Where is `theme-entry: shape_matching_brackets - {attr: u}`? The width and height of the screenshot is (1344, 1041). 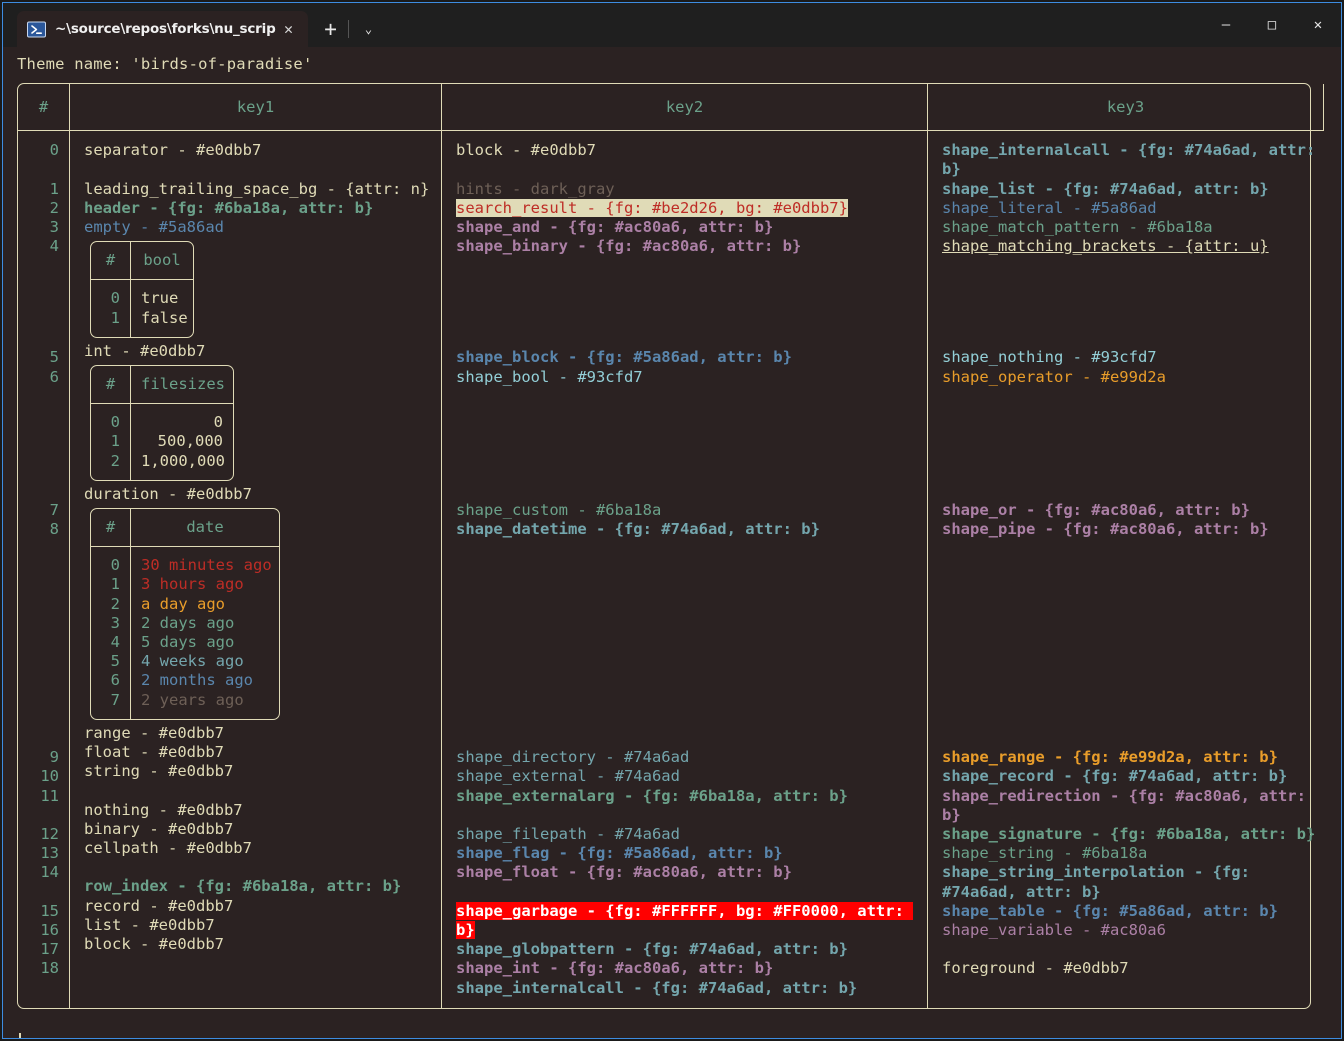 theme-entry: shape_matching_brackets - {attr: u} is located at coordinates (1105, 246).